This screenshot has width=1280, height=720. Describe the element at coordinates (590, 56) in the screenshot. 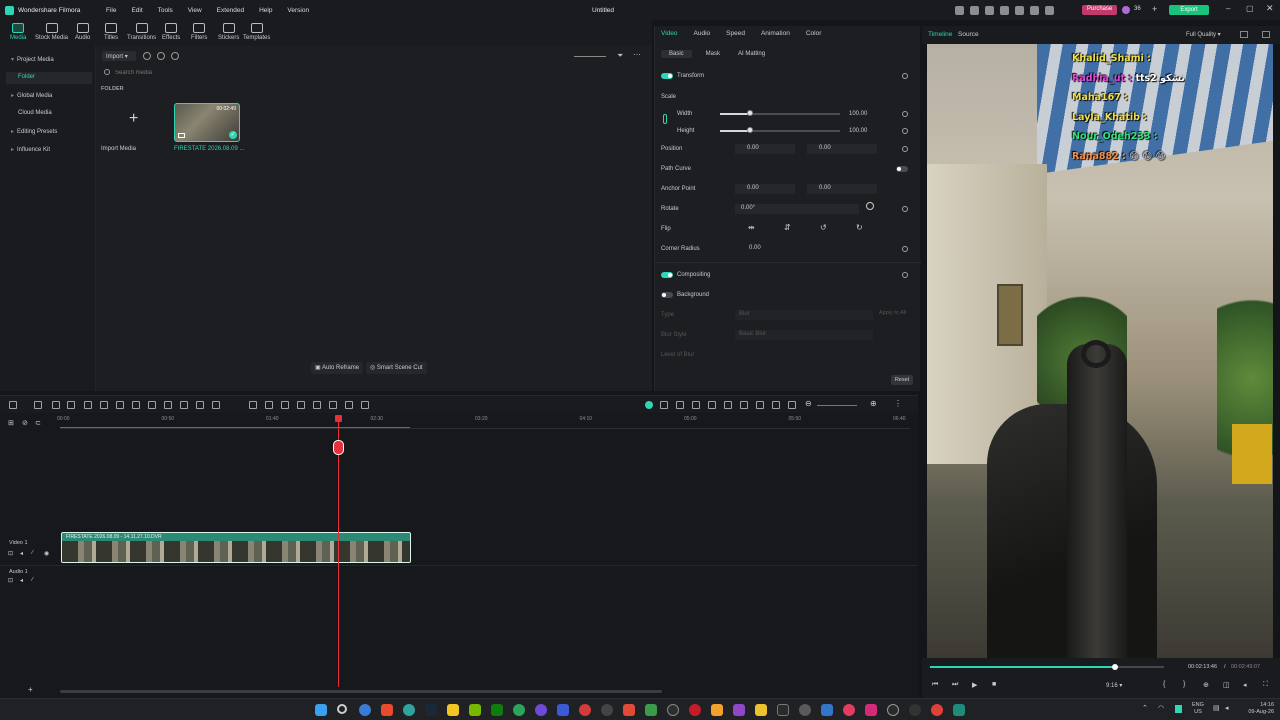

I see `thumbnail-size-slider` at that location.